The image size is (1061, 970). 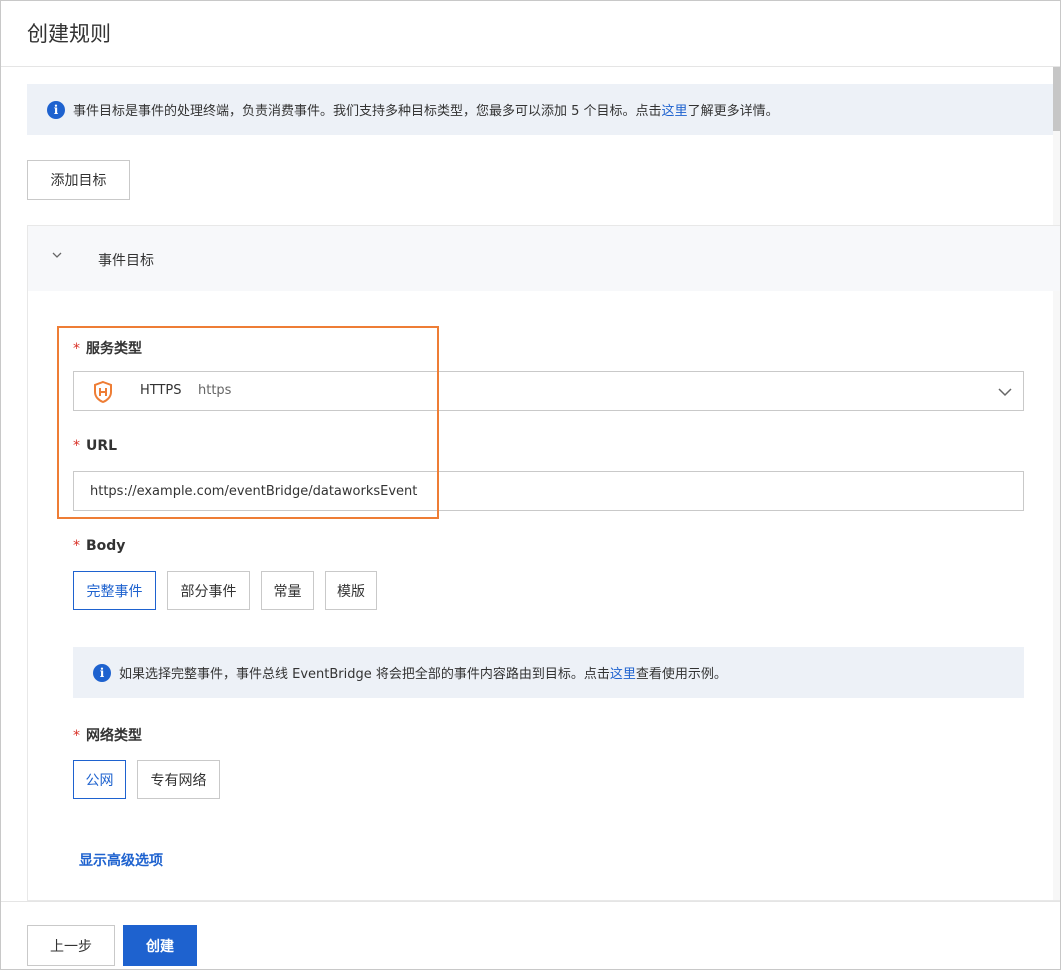 I want to click on target-panel-header: 事件目标, so click(x=544, y=258).